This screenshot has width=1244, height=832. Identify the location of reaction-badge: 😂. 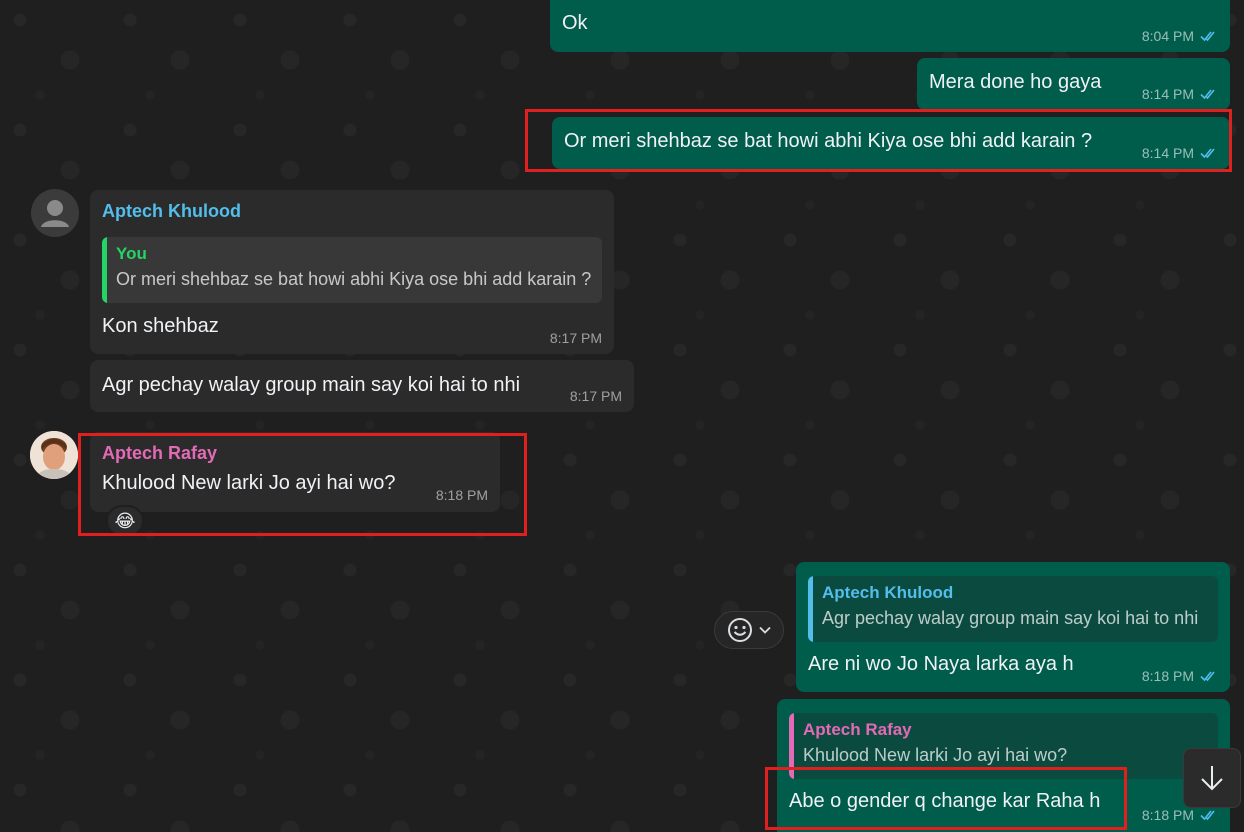
(125, 521).